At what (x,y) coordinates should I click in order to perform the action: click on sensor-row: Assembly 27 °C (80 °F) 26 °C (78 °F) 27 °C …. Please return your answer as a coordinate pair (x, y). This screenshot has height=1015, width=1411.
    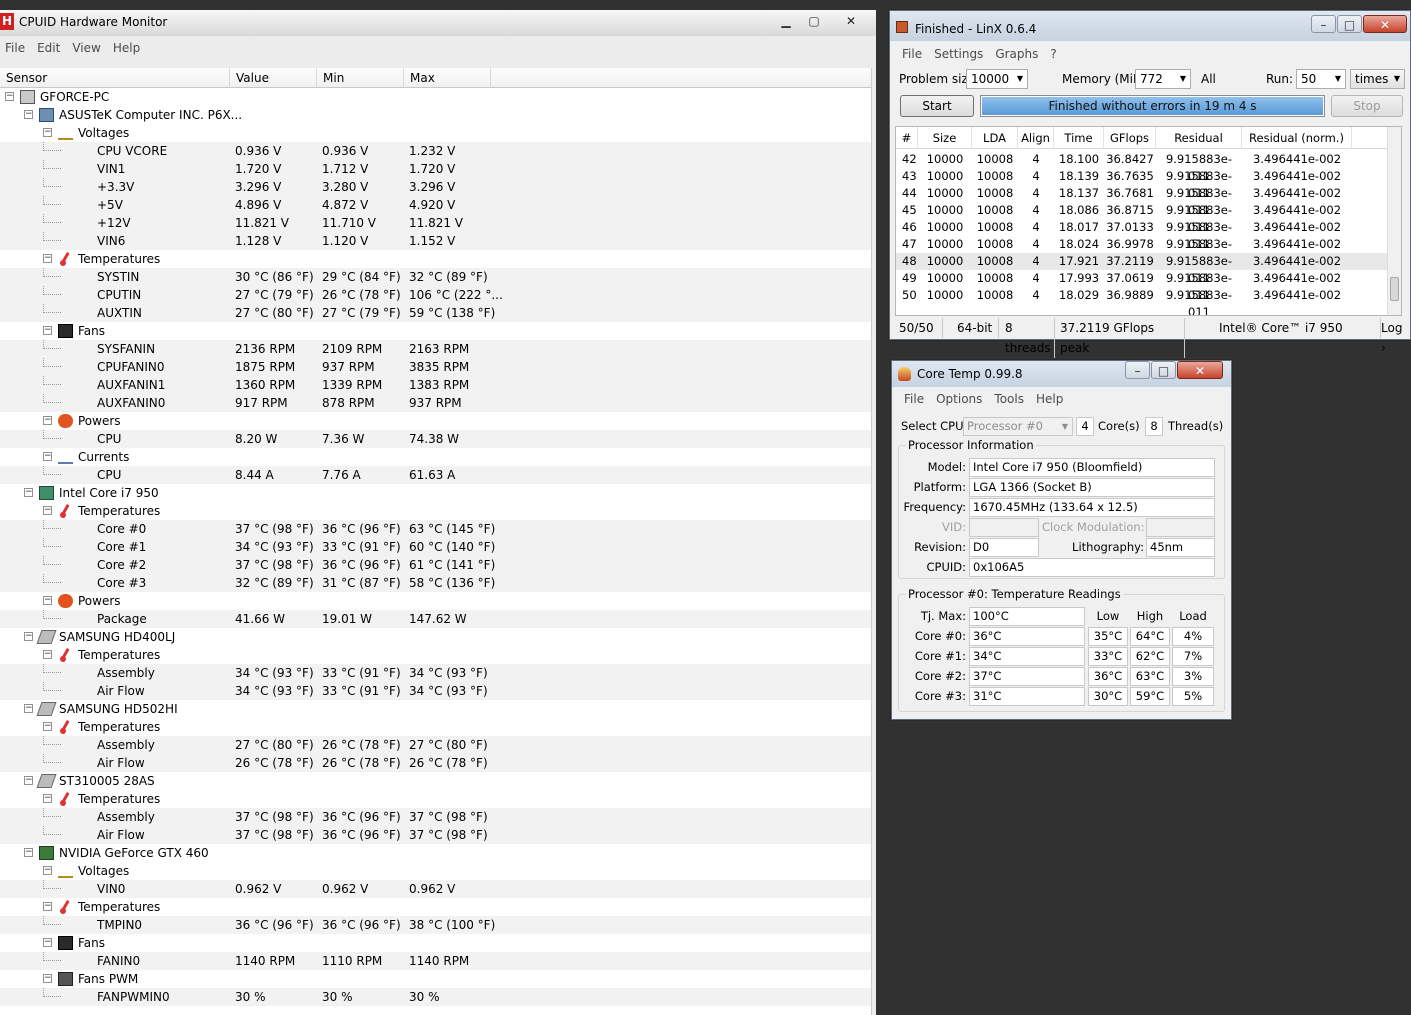
    Looking at the image, I should click on (435, 745).